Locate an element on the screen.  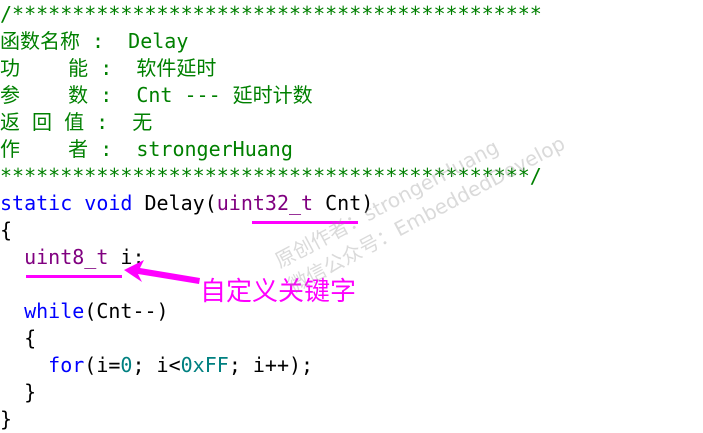
code-line: 作 者 : strongerHuang is located at coordinates (146, 149).